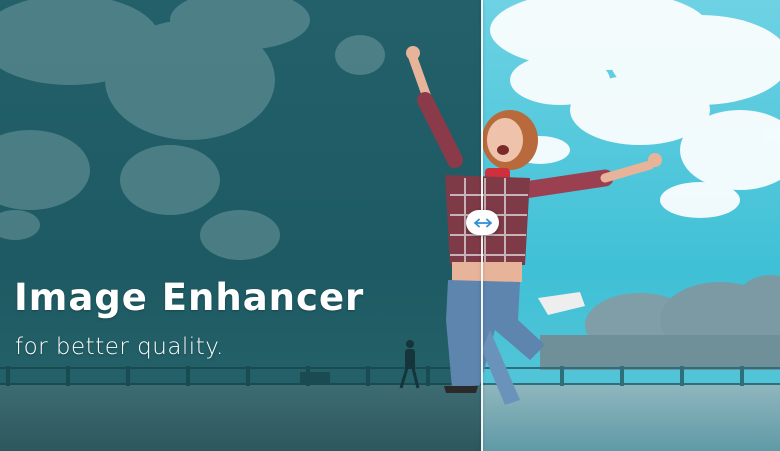  Describe the element at coordinates (119, 347) in the screenshot. I see `hero-subtitle: for better quality.` at that location.